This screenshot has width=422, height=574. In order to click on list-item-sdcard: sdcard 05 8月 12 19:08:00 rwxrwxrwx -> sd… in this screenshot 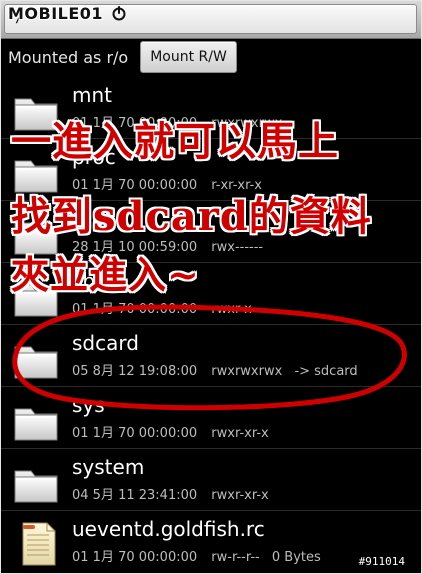, I will do `click(211, 356)`.